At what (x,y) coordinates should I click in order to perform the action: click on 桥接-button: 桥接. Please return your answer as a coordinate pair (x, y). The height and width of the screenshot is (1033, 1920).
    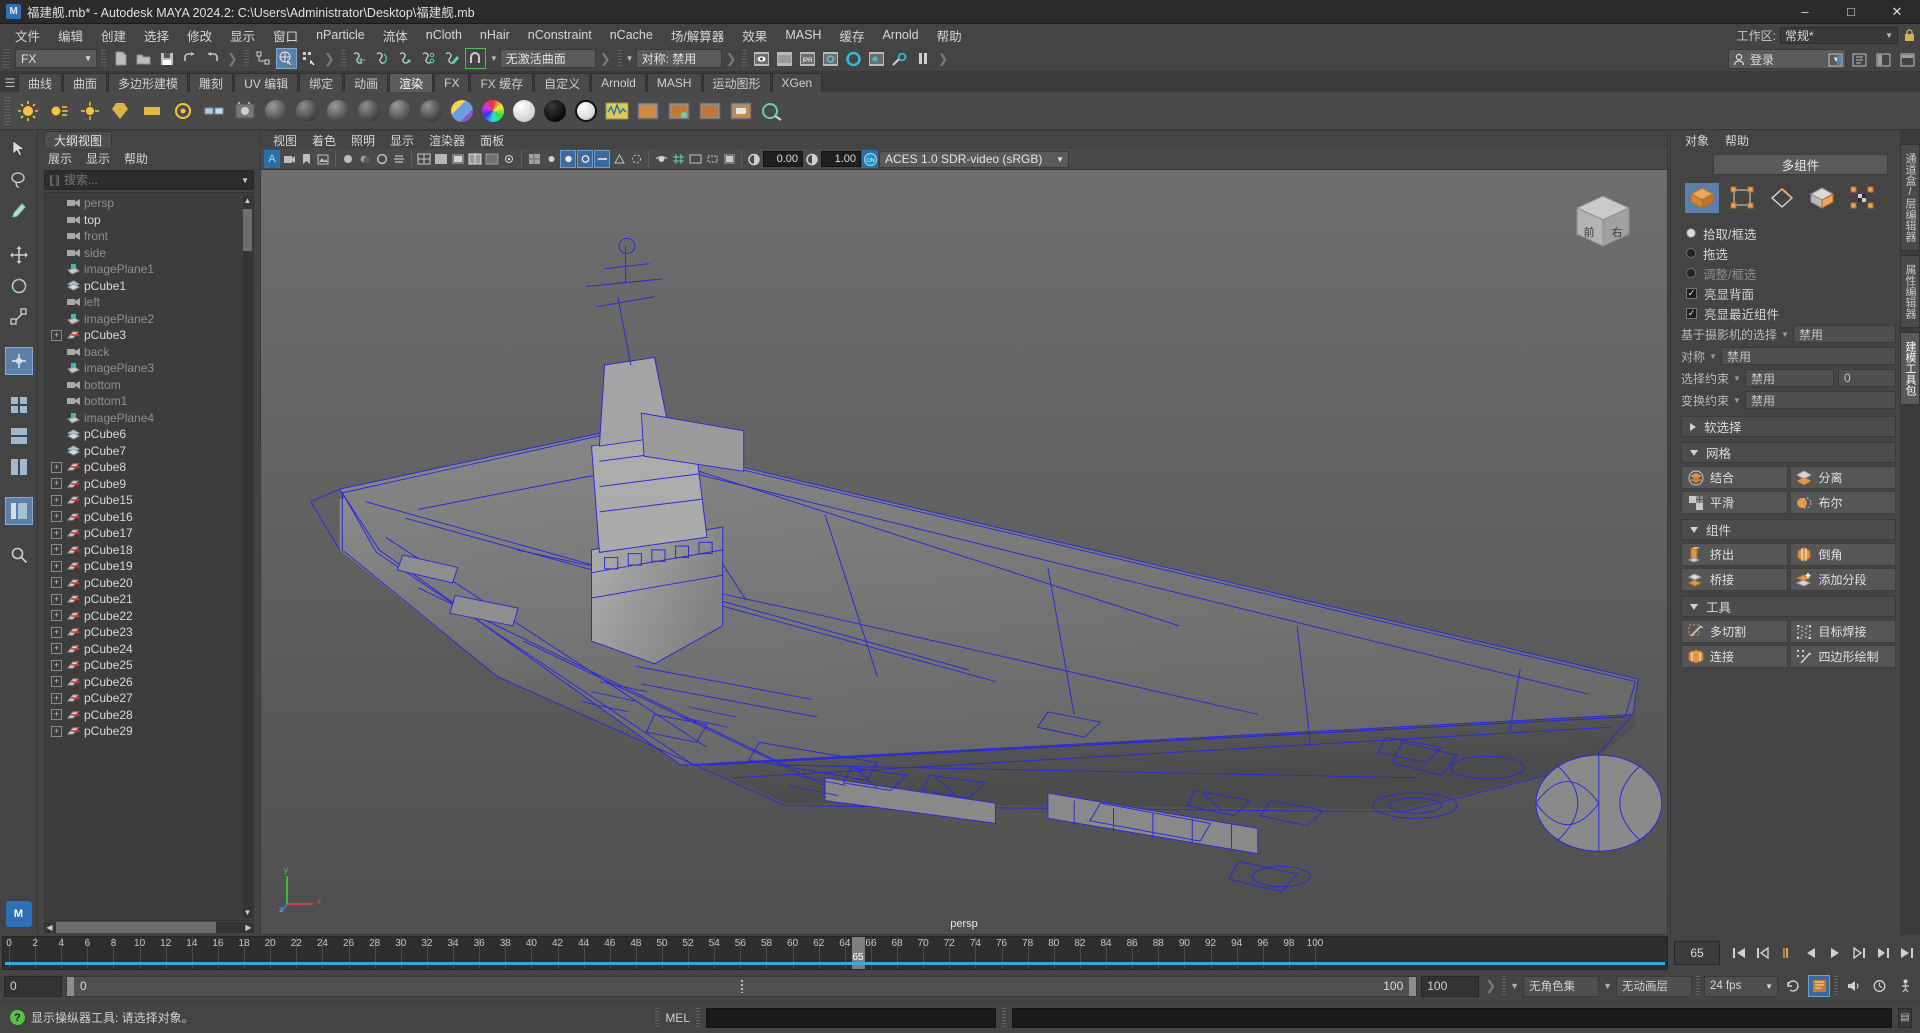
    Looking at the image, I should click on (1734, 579).